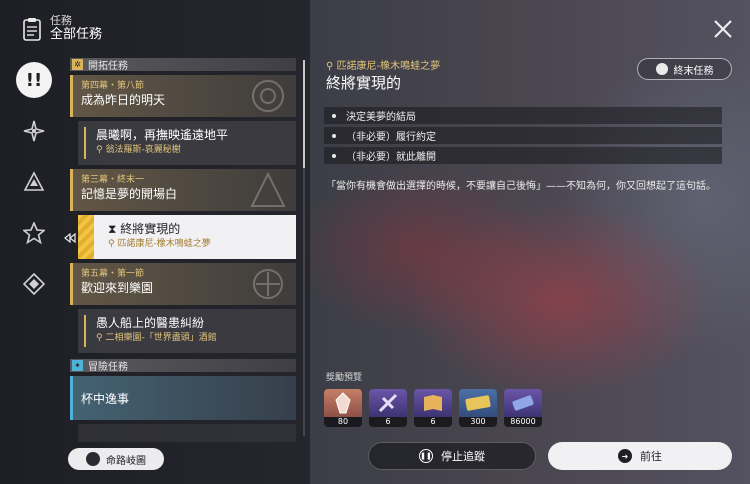  I want to click on quest-location: ⚲ 匹諾康尼-橡木鳴蛙之夢, so click(383, 66).